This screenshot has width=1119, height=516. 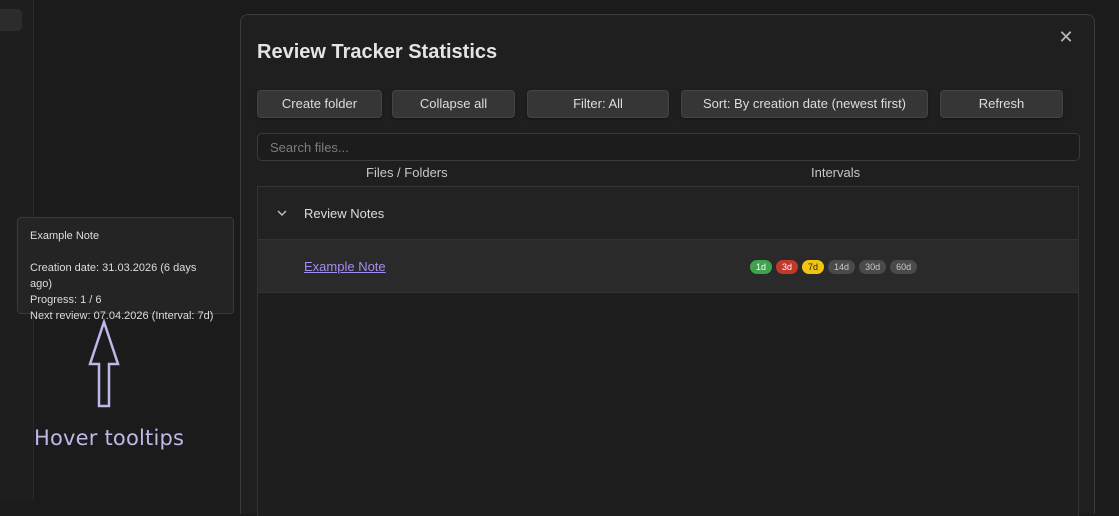 What do you see at coordinates (11, 20) in the screenshot?
I see `ribbon-button` at bounding box center [11, 20].